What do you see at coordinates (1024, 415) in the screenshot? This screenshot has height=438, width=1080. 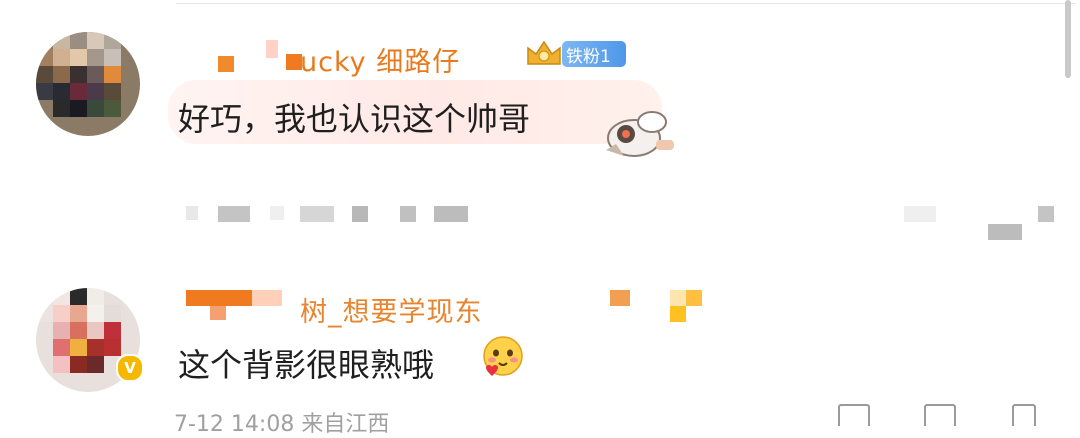 I see `like-icon` at bounding box center [1024, 415].